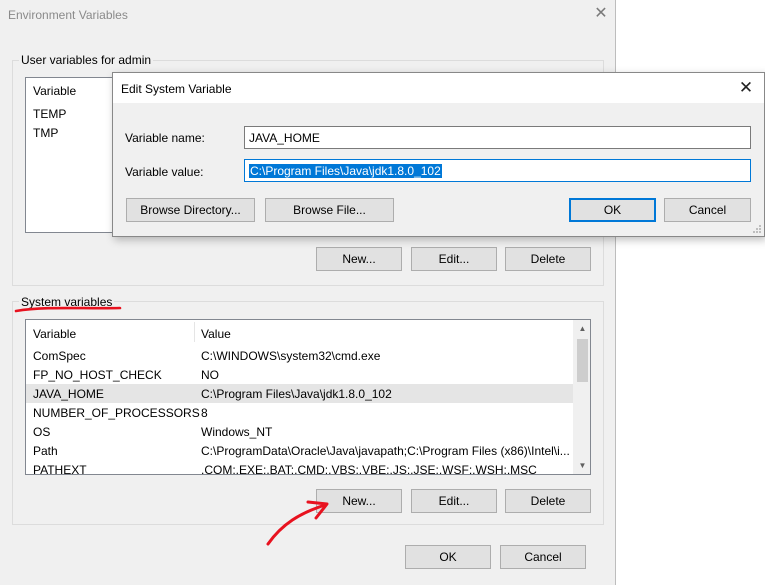 The height and width of the screenshot is (585, 765). Describe the element at coordinates (582, 360) in the screenshot. I see `scrollbar-thumb` at that location.